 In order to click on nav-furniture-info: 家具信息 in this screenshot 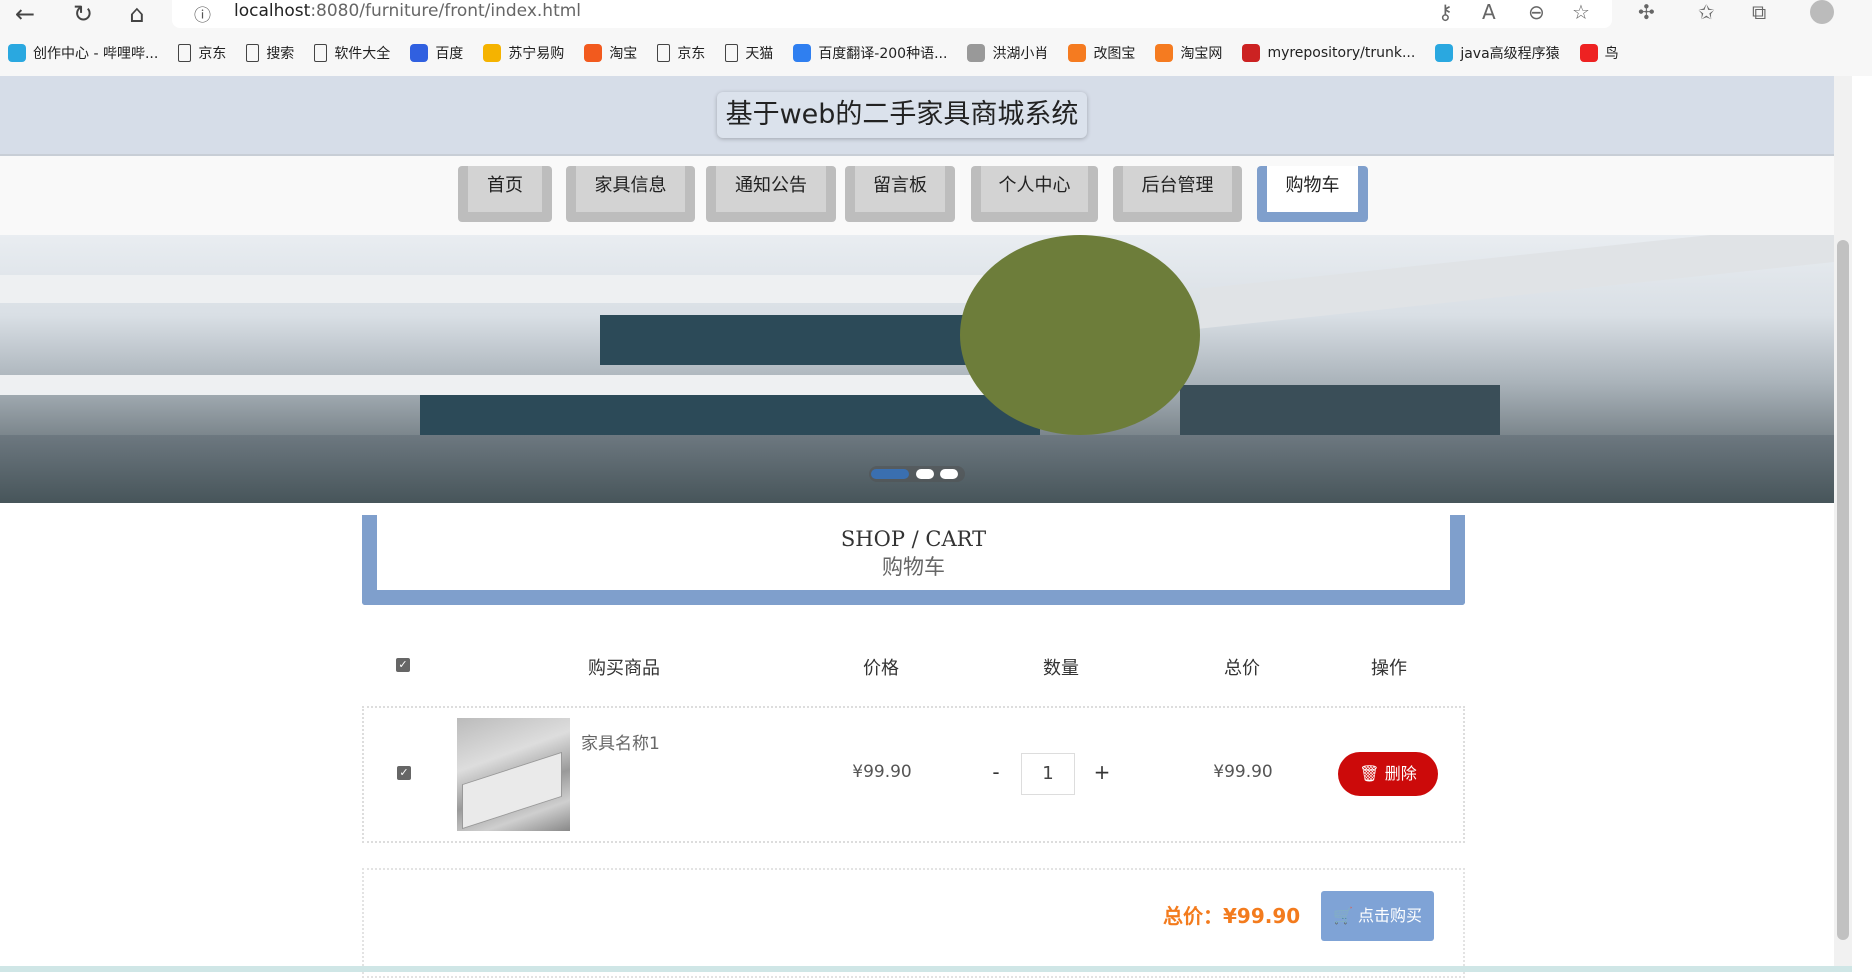, I will do `click(630, 194)`.